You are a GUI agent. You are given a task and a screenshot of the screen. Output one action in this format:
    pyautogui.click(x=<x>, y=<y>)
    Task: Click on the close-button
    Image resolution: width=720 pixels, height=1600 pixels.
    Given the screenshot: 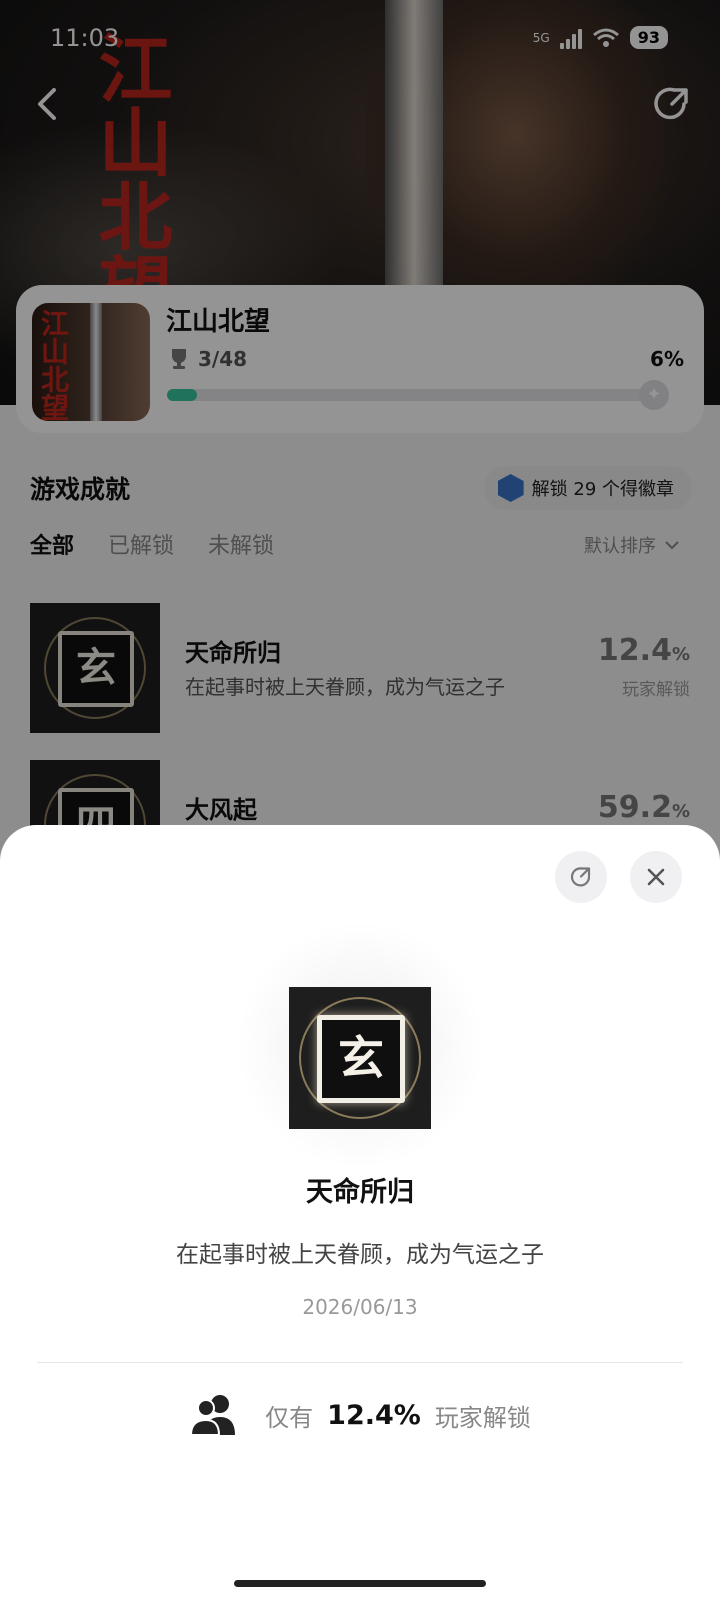 What is the action you would take?
    pyautogui.click(x=656, y=877)
    